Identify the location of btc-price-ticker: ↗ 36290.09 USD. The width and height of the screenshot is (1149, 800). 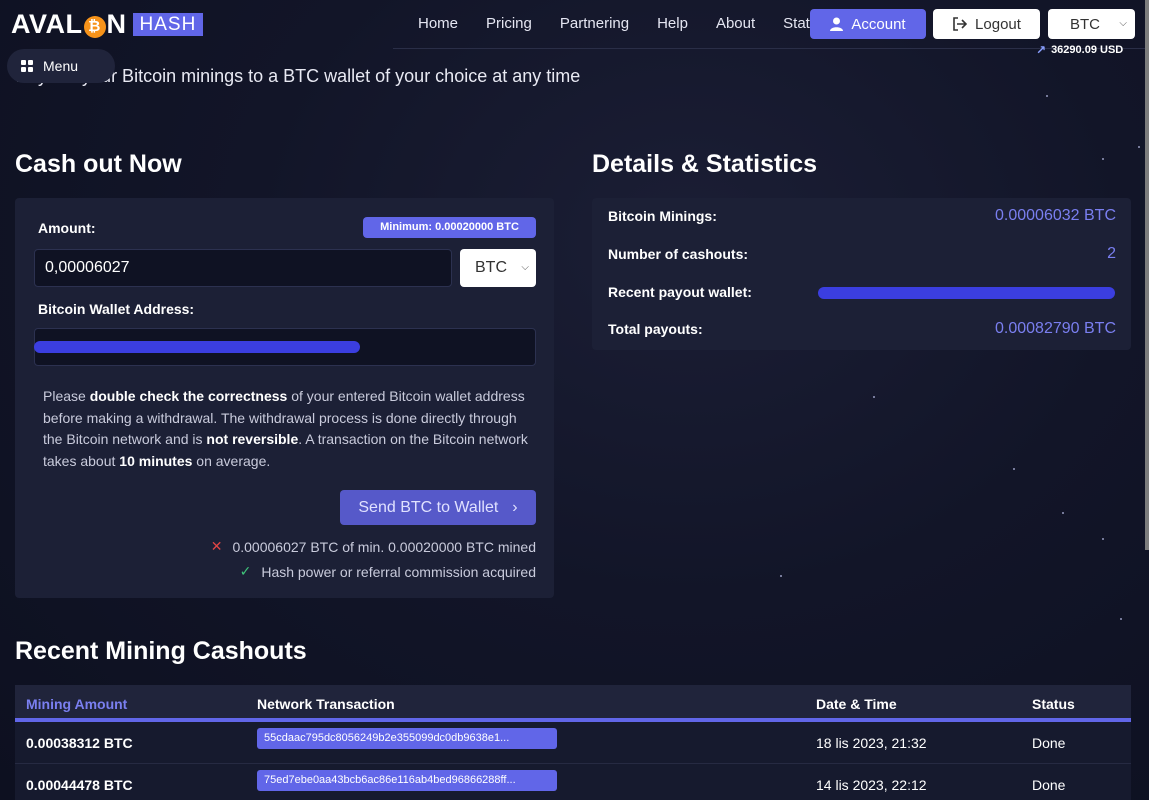
(1079, 50).